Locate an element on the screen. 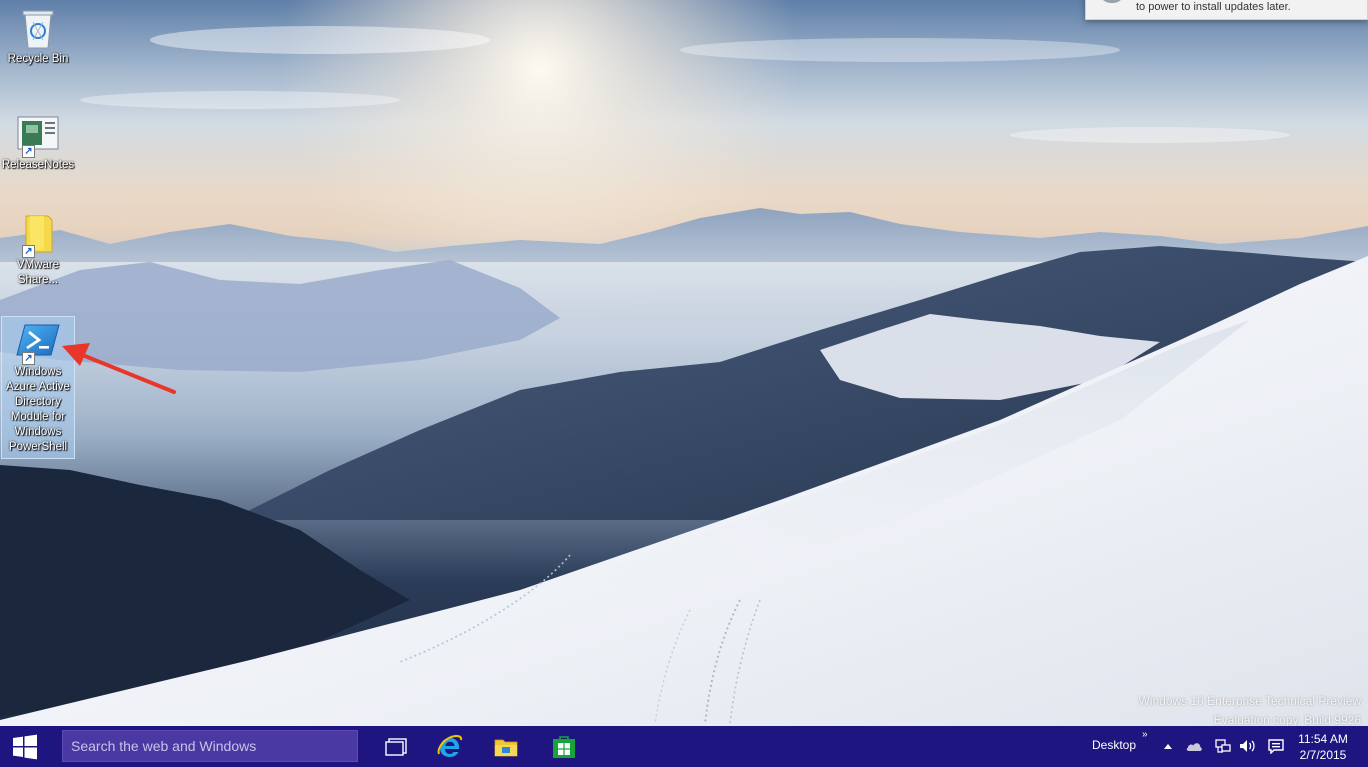 Image resolution: width=1368 pixels, height=767 pixels. notification-toast: to power to install updates later. is located at coordinates (1226, 10).